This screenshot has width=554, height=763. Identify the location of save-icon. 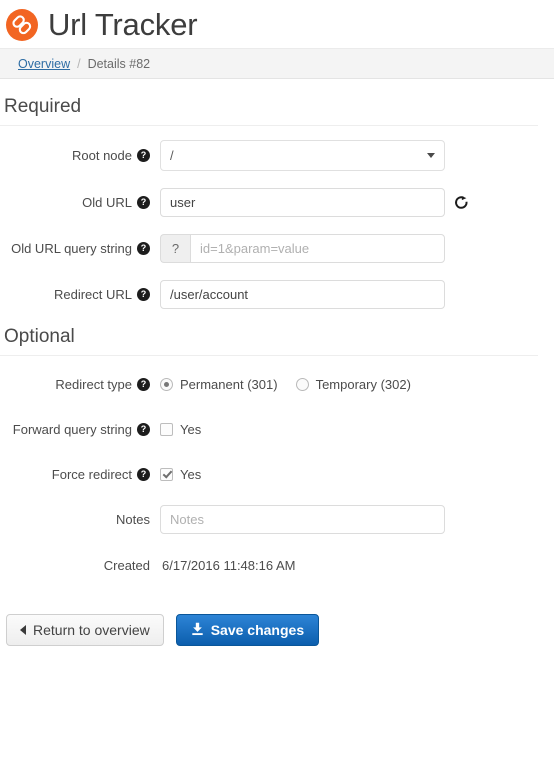
(197, 630).